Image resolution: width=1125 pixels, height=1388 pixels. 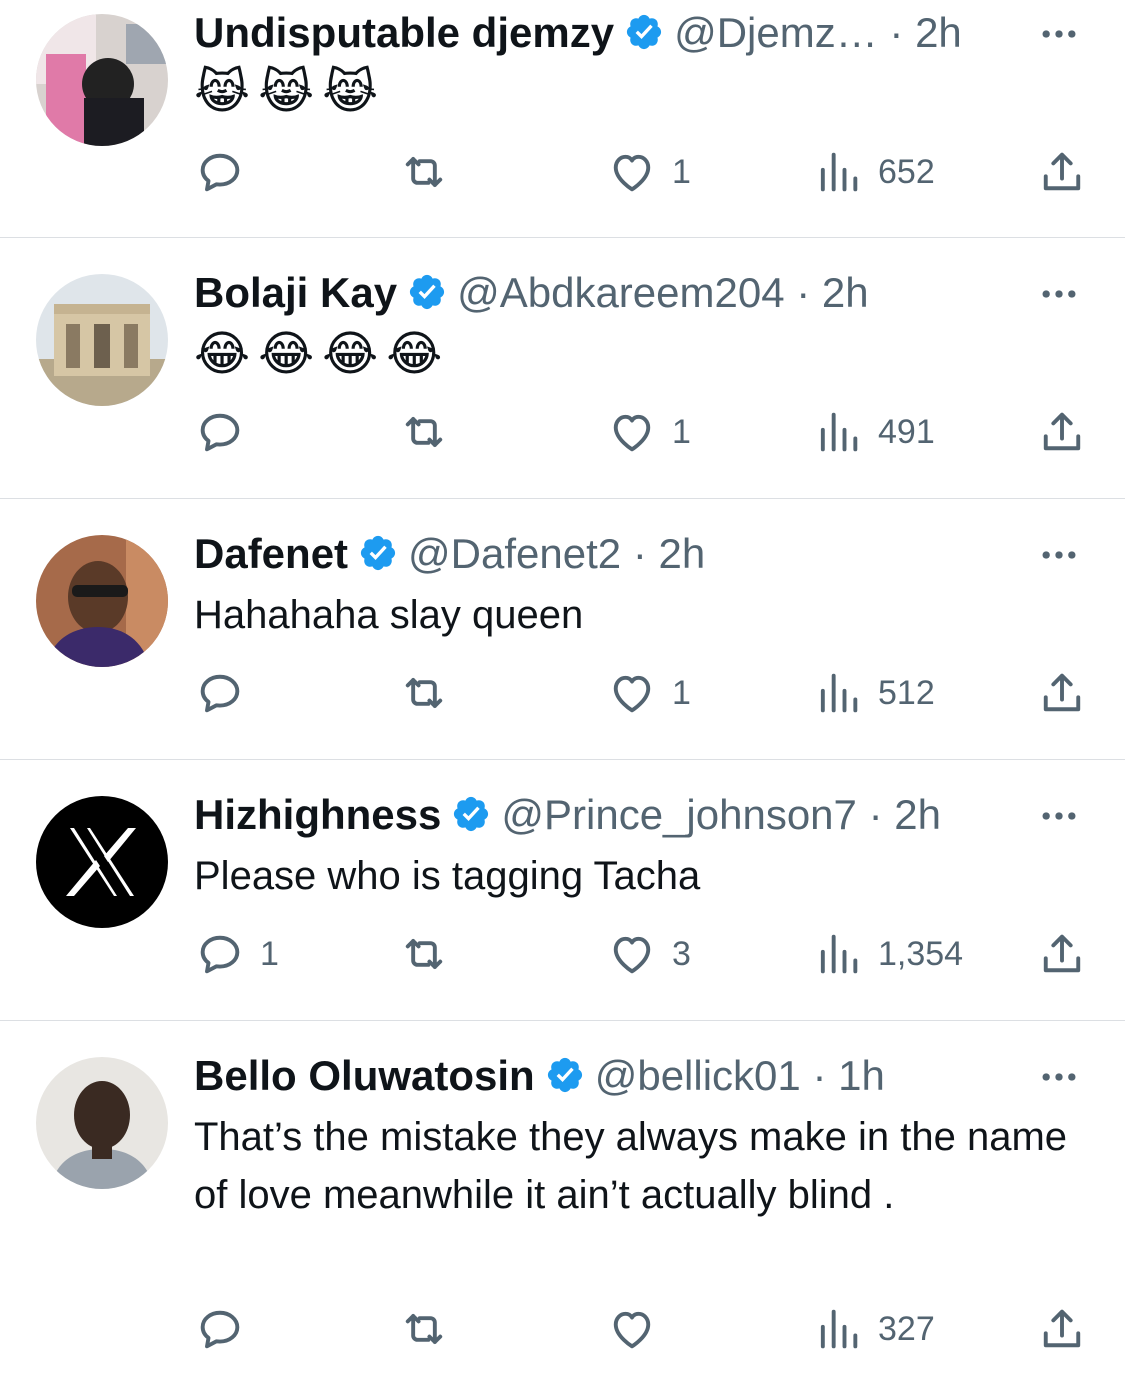 What do you see at coordinates (681, 692) in the screenshot?
I see `like-count: 1` at bounding box center [681, 692].